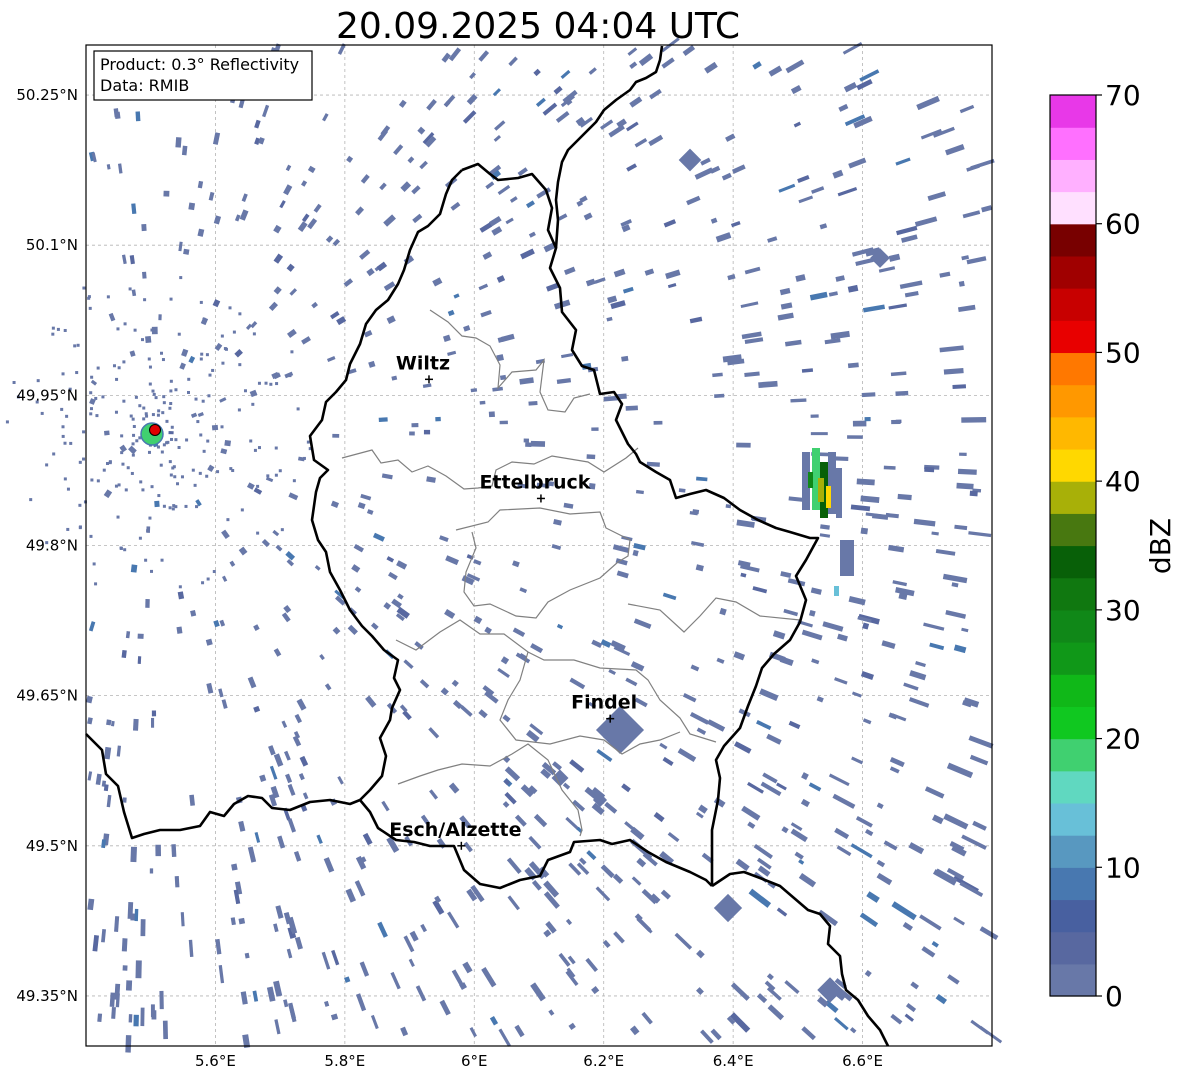  What do you see at coordinates (1113, 546) in the screenshot?
I see `colorbar: 0 10 20 30 40 50 60 70 dBZ` at bounding box center [1113, 546].